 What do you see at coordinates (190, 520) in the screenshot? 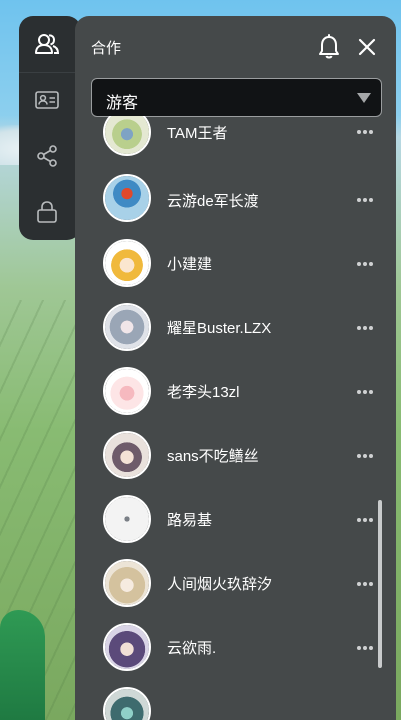
I see `player-name: 路易基` at bounding box center [190, 520].